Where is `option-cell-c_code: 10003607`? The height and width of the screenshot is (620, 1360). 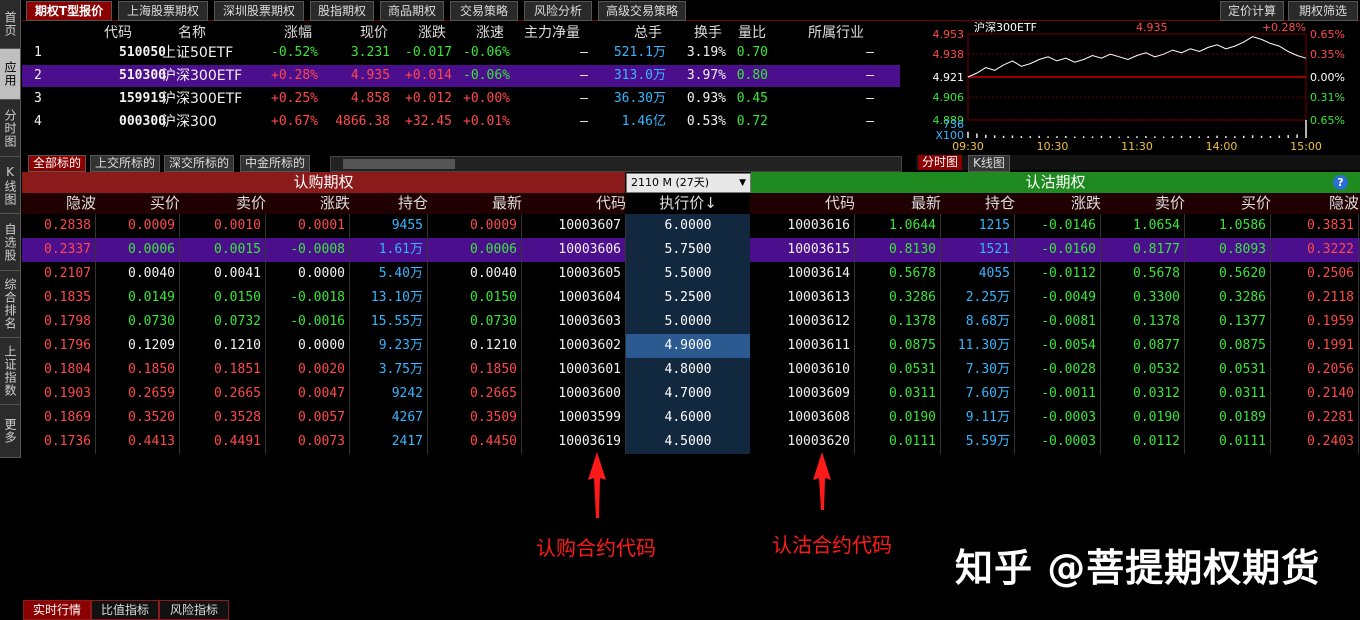 option-cell-c_code: 10003607 is located at coordinates (574, 226).